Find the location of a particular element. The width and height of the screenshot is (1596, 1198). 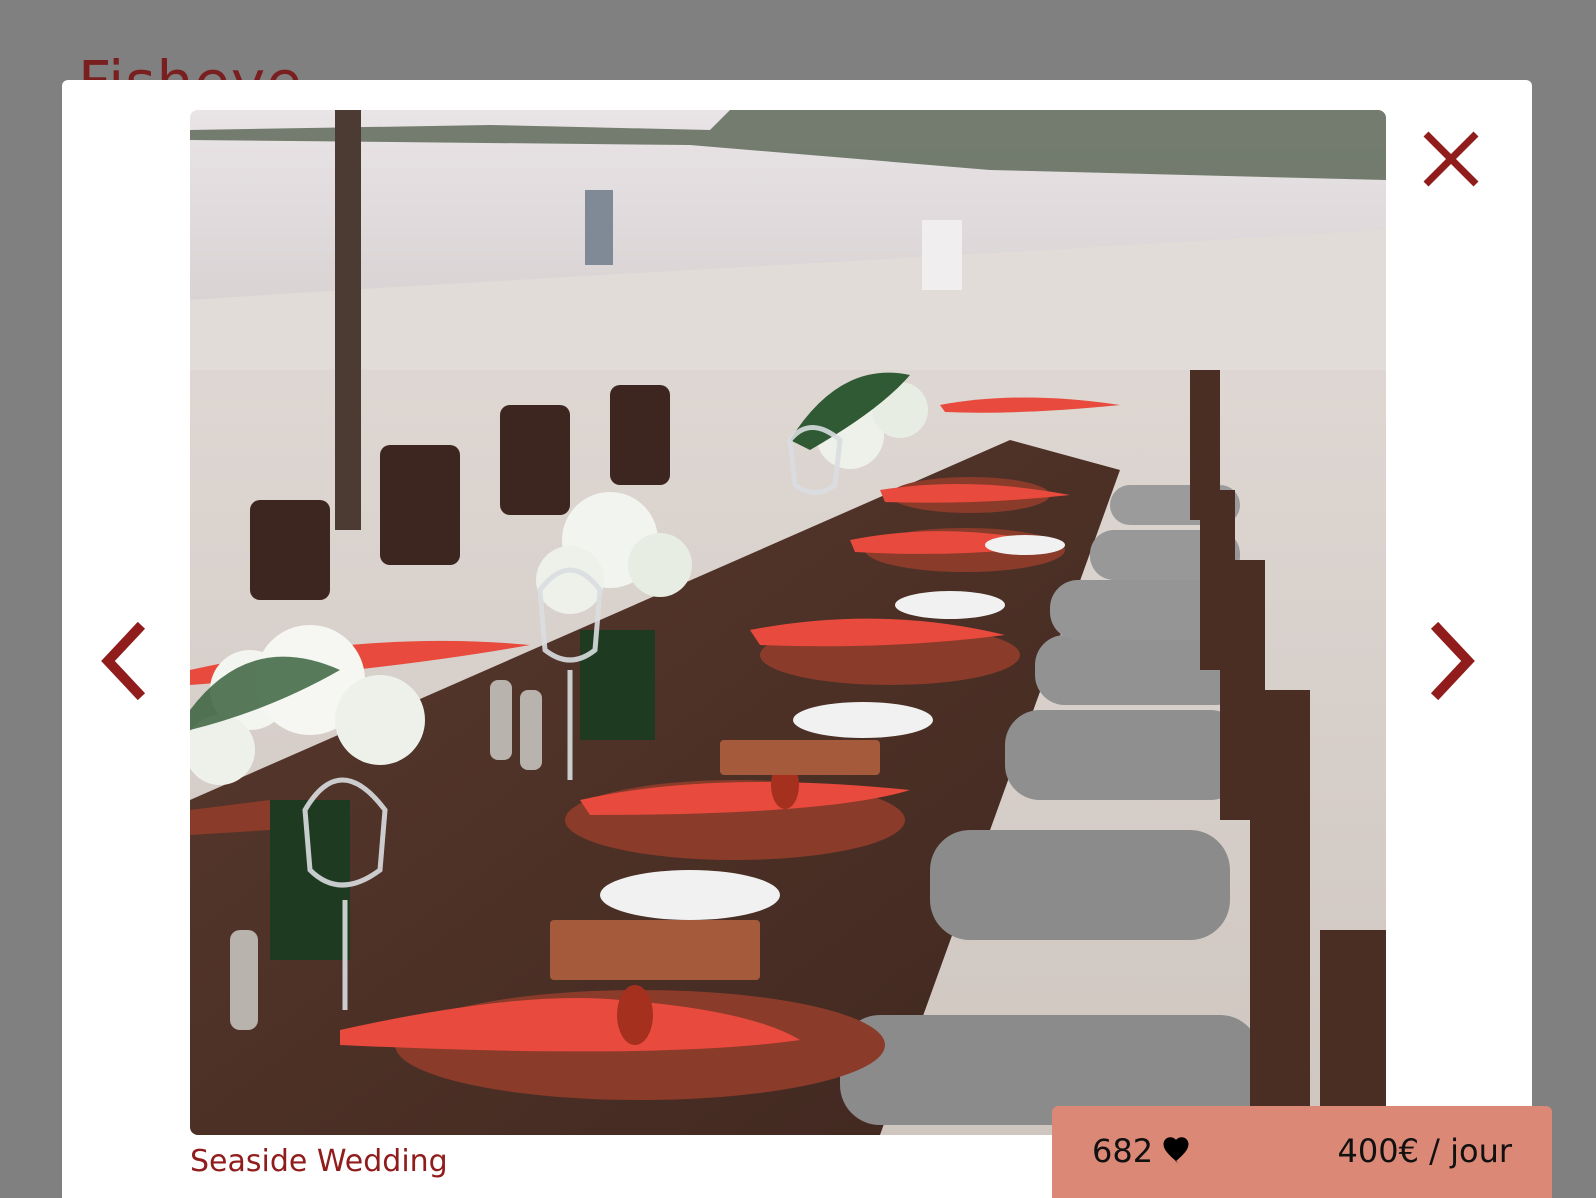

close-button is located at coordinates (1451, 159).